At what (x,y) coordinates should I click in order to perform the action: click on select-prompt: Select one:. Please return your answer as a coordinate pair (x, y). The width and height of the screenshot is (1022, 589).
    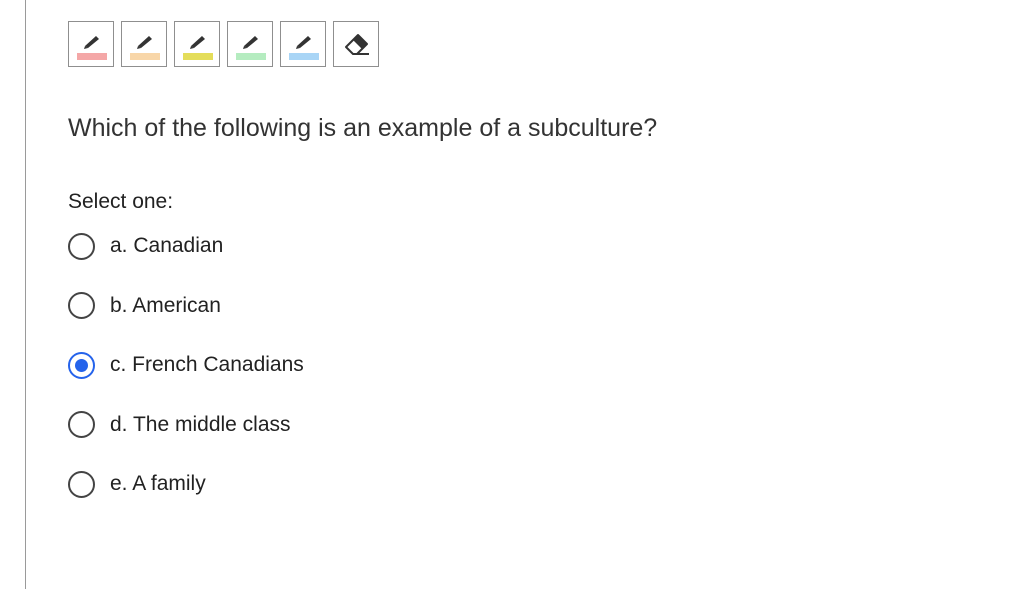
    Looking at the image, I should click on (121, 201).